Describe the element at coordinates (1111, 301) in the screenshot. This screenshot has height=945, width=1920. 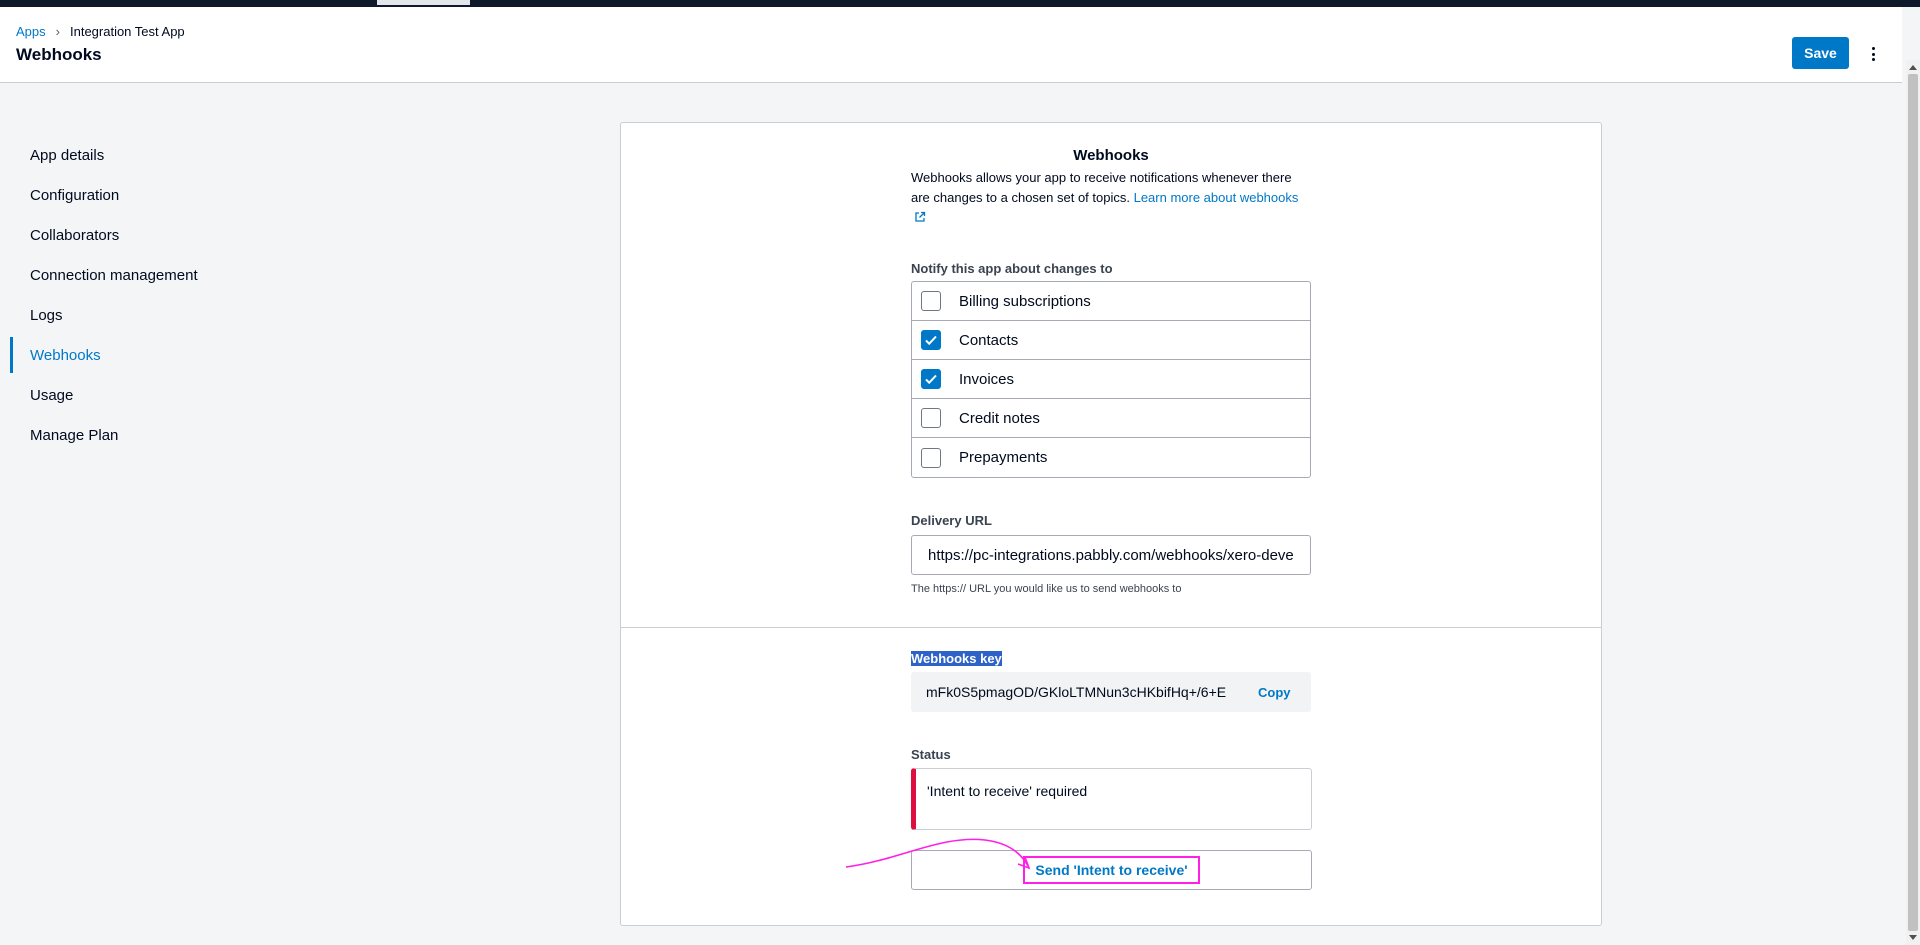
I see `topic-billing-subscriptions: Billing subscriptions` at that location.